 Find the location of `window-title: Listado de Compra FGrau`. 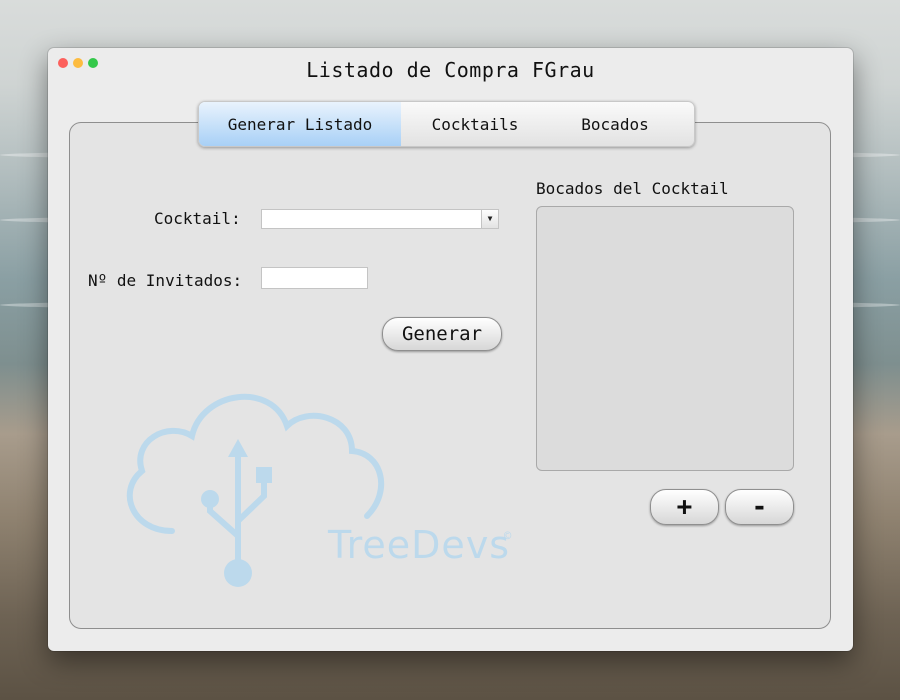

window-title: Listado de Compra FGrau is located at coordinates (450, 70).